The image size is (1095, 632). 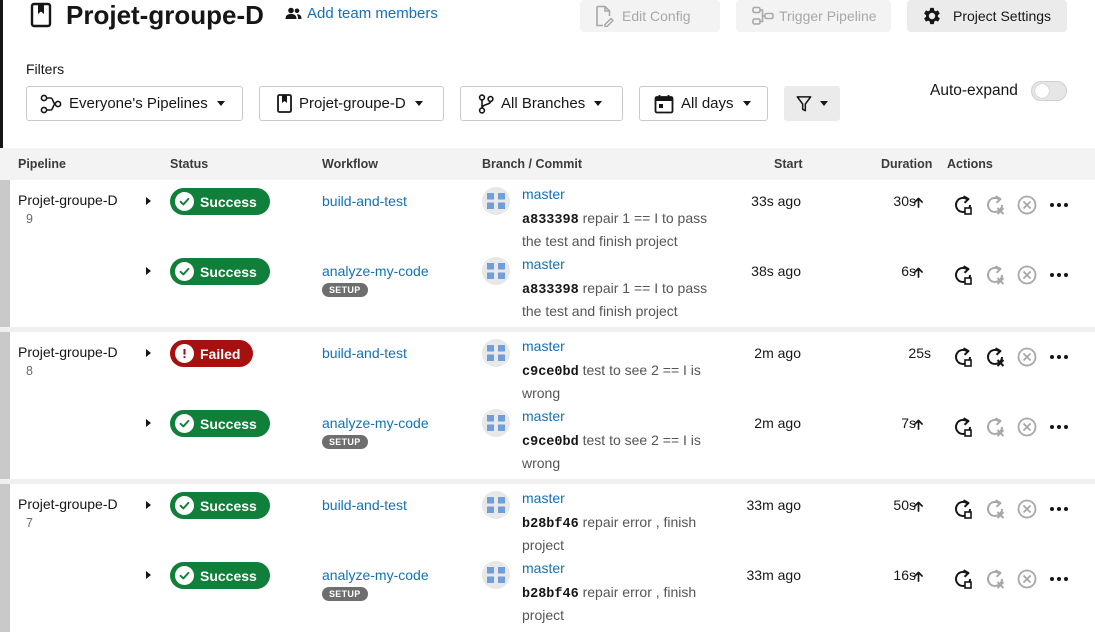 What do you see at coordinates (220, 353) in the screenshot?
I see `status-label: Failed` at bounding box center [220, 353].